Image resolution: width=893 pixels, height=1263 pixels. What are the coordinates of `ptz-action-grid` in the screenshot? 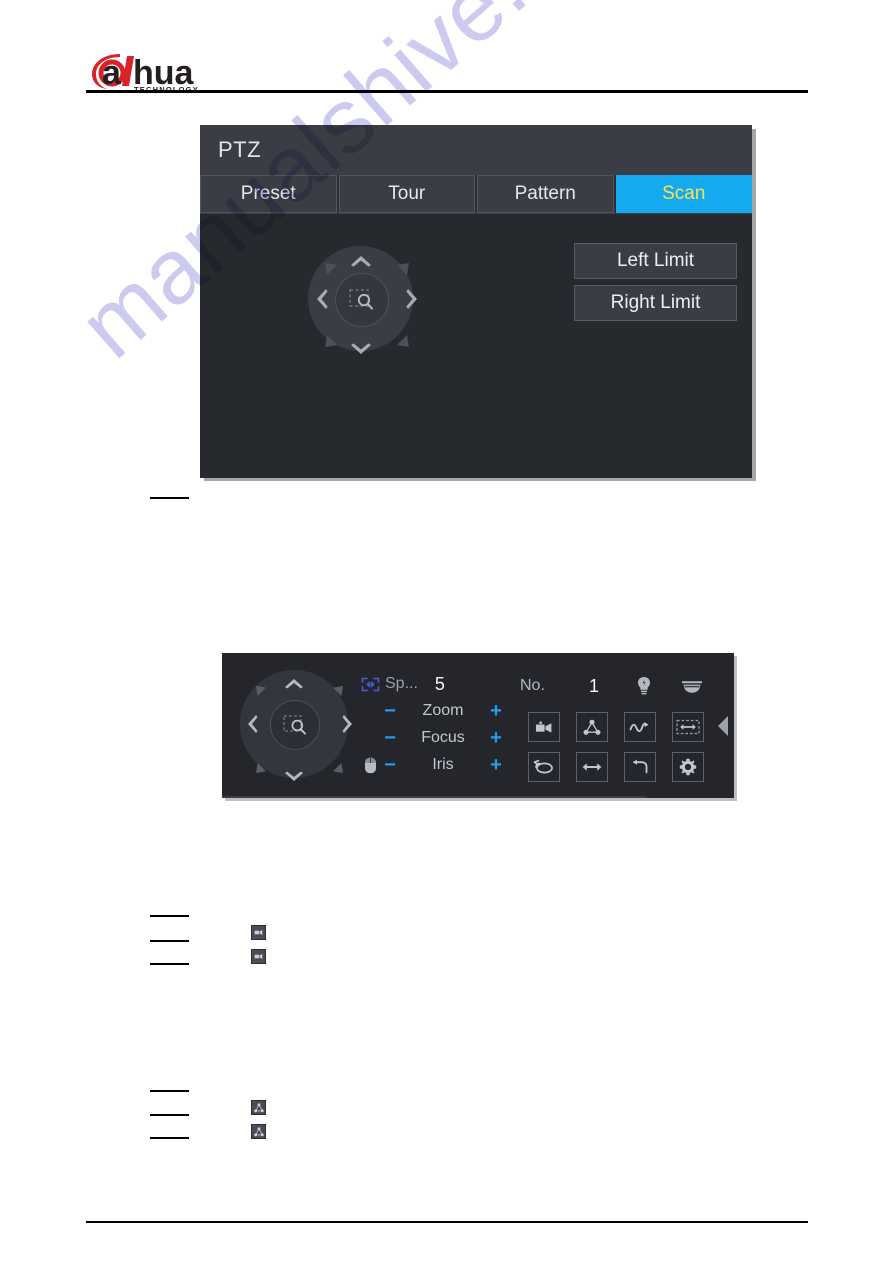 It's located at (618, 747).